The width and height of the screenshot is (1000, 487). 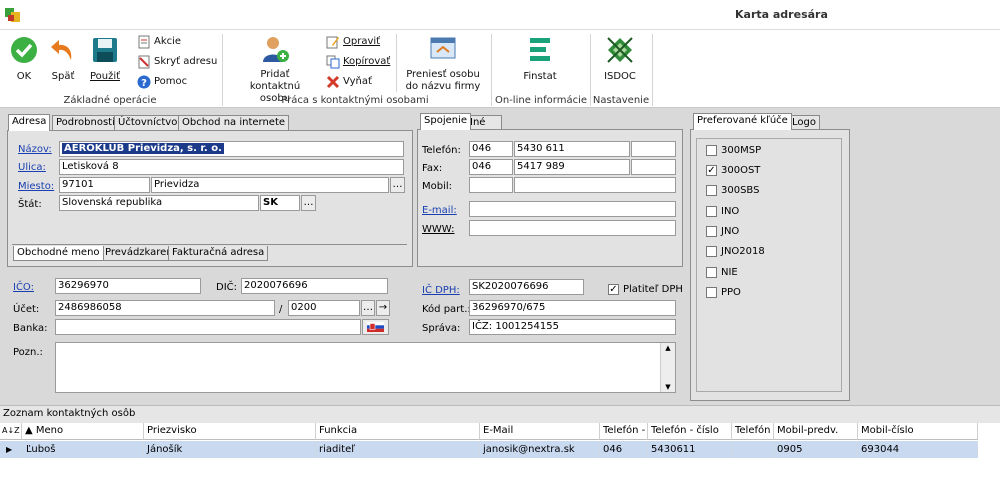 I want to click on keys-list, so click(x=769, y=265).